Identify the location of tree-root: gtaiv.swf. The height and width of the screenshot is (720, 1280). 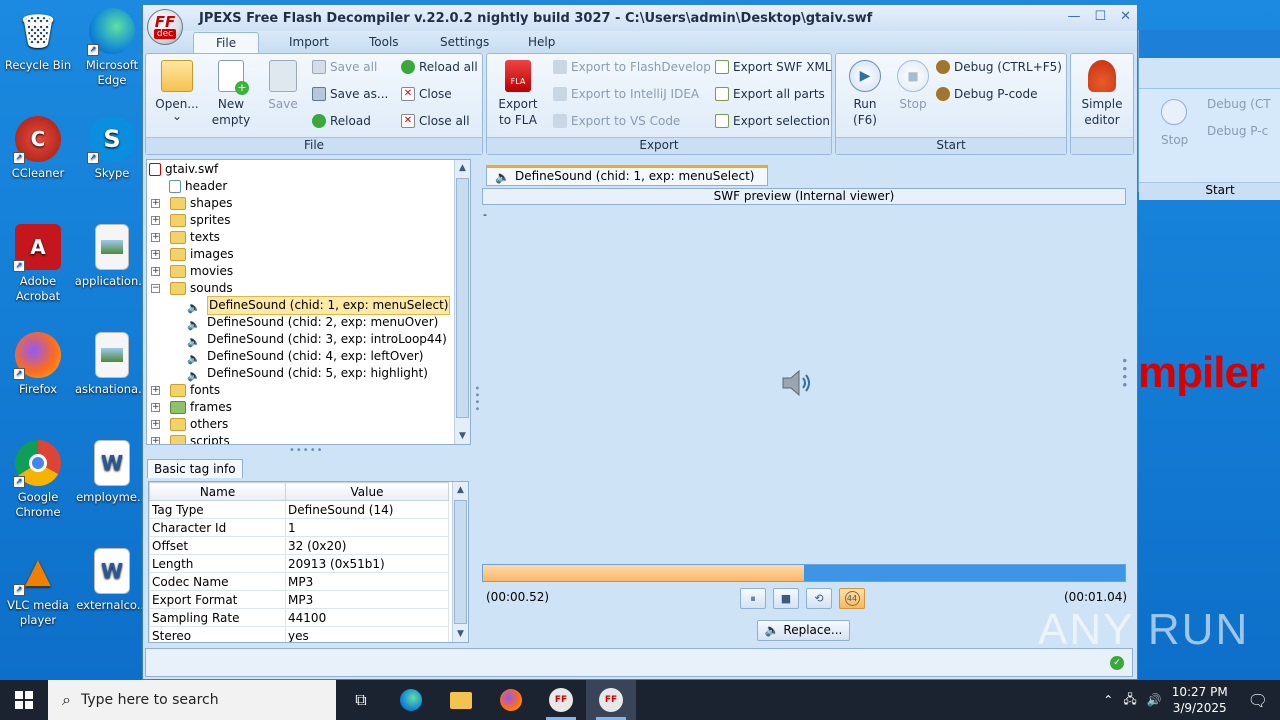
(183, 169).